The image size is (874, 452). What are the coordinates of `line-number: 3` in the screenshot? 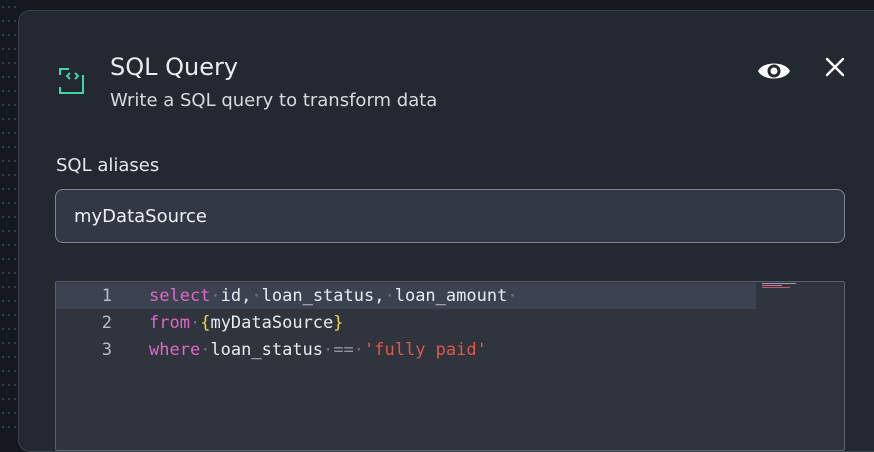 It's located at (106, 350).